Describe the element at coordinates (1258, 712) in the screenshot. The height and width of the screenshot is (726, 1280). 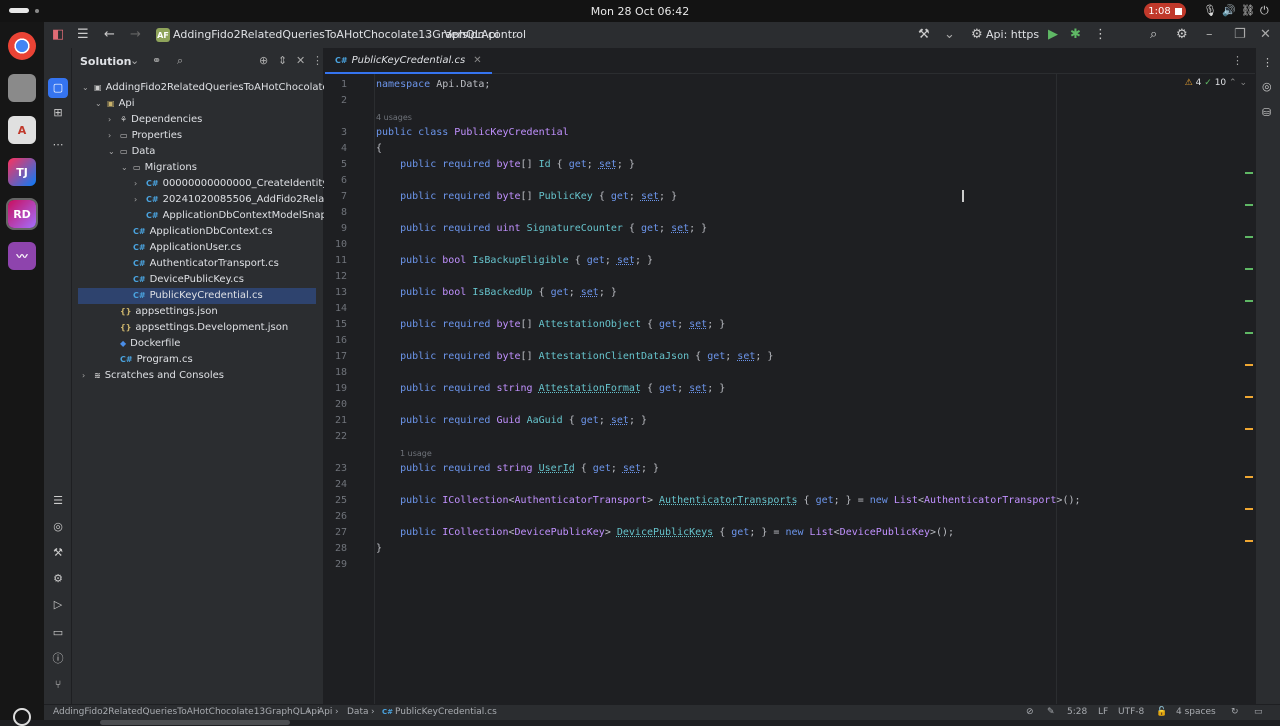
I see `memory-indicator-icon: ▭` at that location.